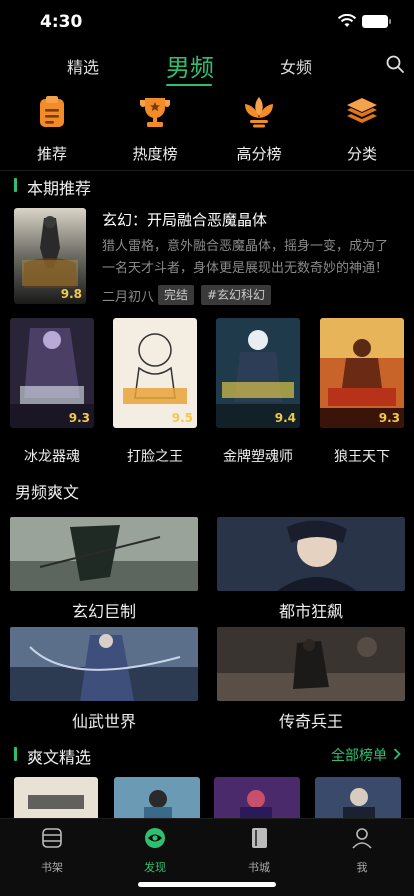  I want to click on category-label: 高分榜, so click(259, 154).